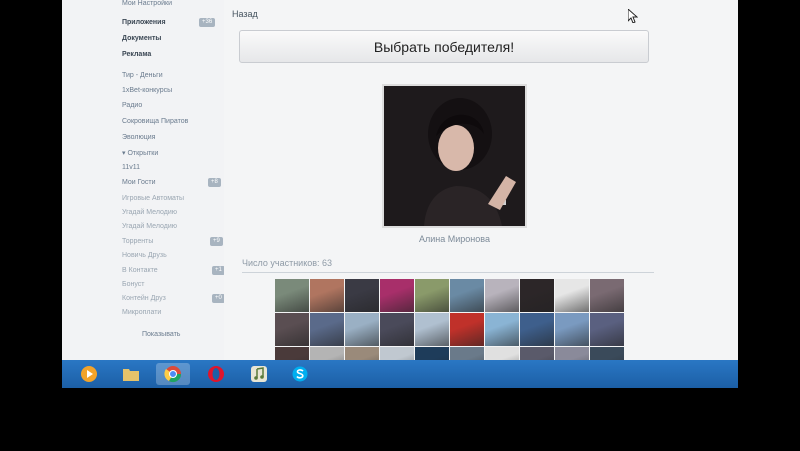 This screenshot has width=800, height=451. I want to click on skype-button, so click(300, 374).